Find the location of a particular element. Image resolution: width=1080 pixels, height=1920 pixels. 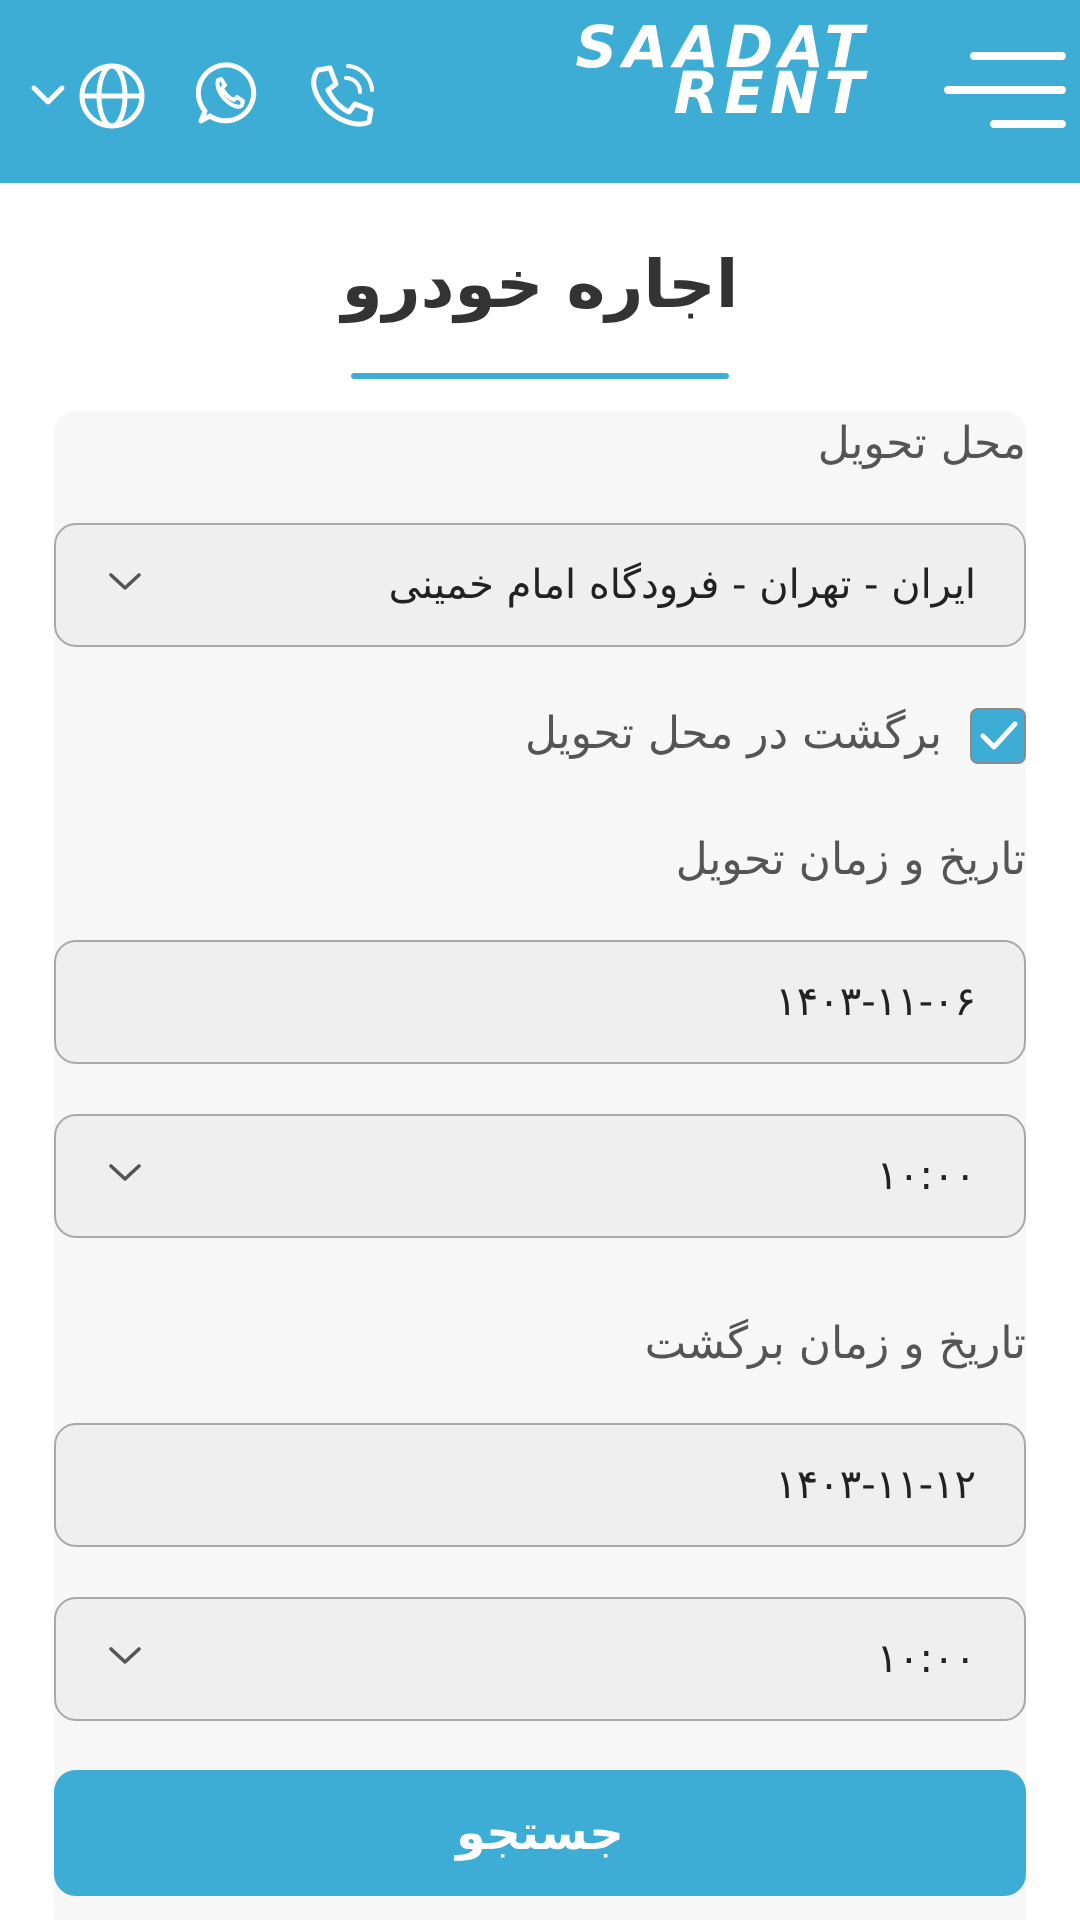

globe-icon is located at coordinates (112, 96).